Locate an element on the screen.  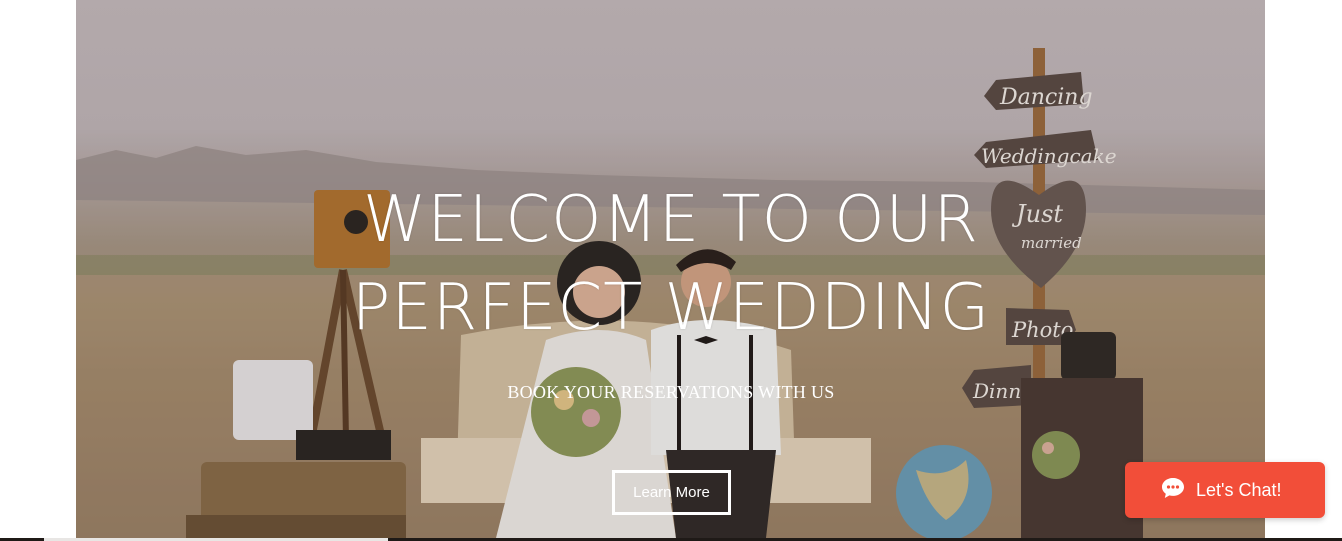
lets-chat-button: Let's Chat! is located at coordinates (1225, 490).